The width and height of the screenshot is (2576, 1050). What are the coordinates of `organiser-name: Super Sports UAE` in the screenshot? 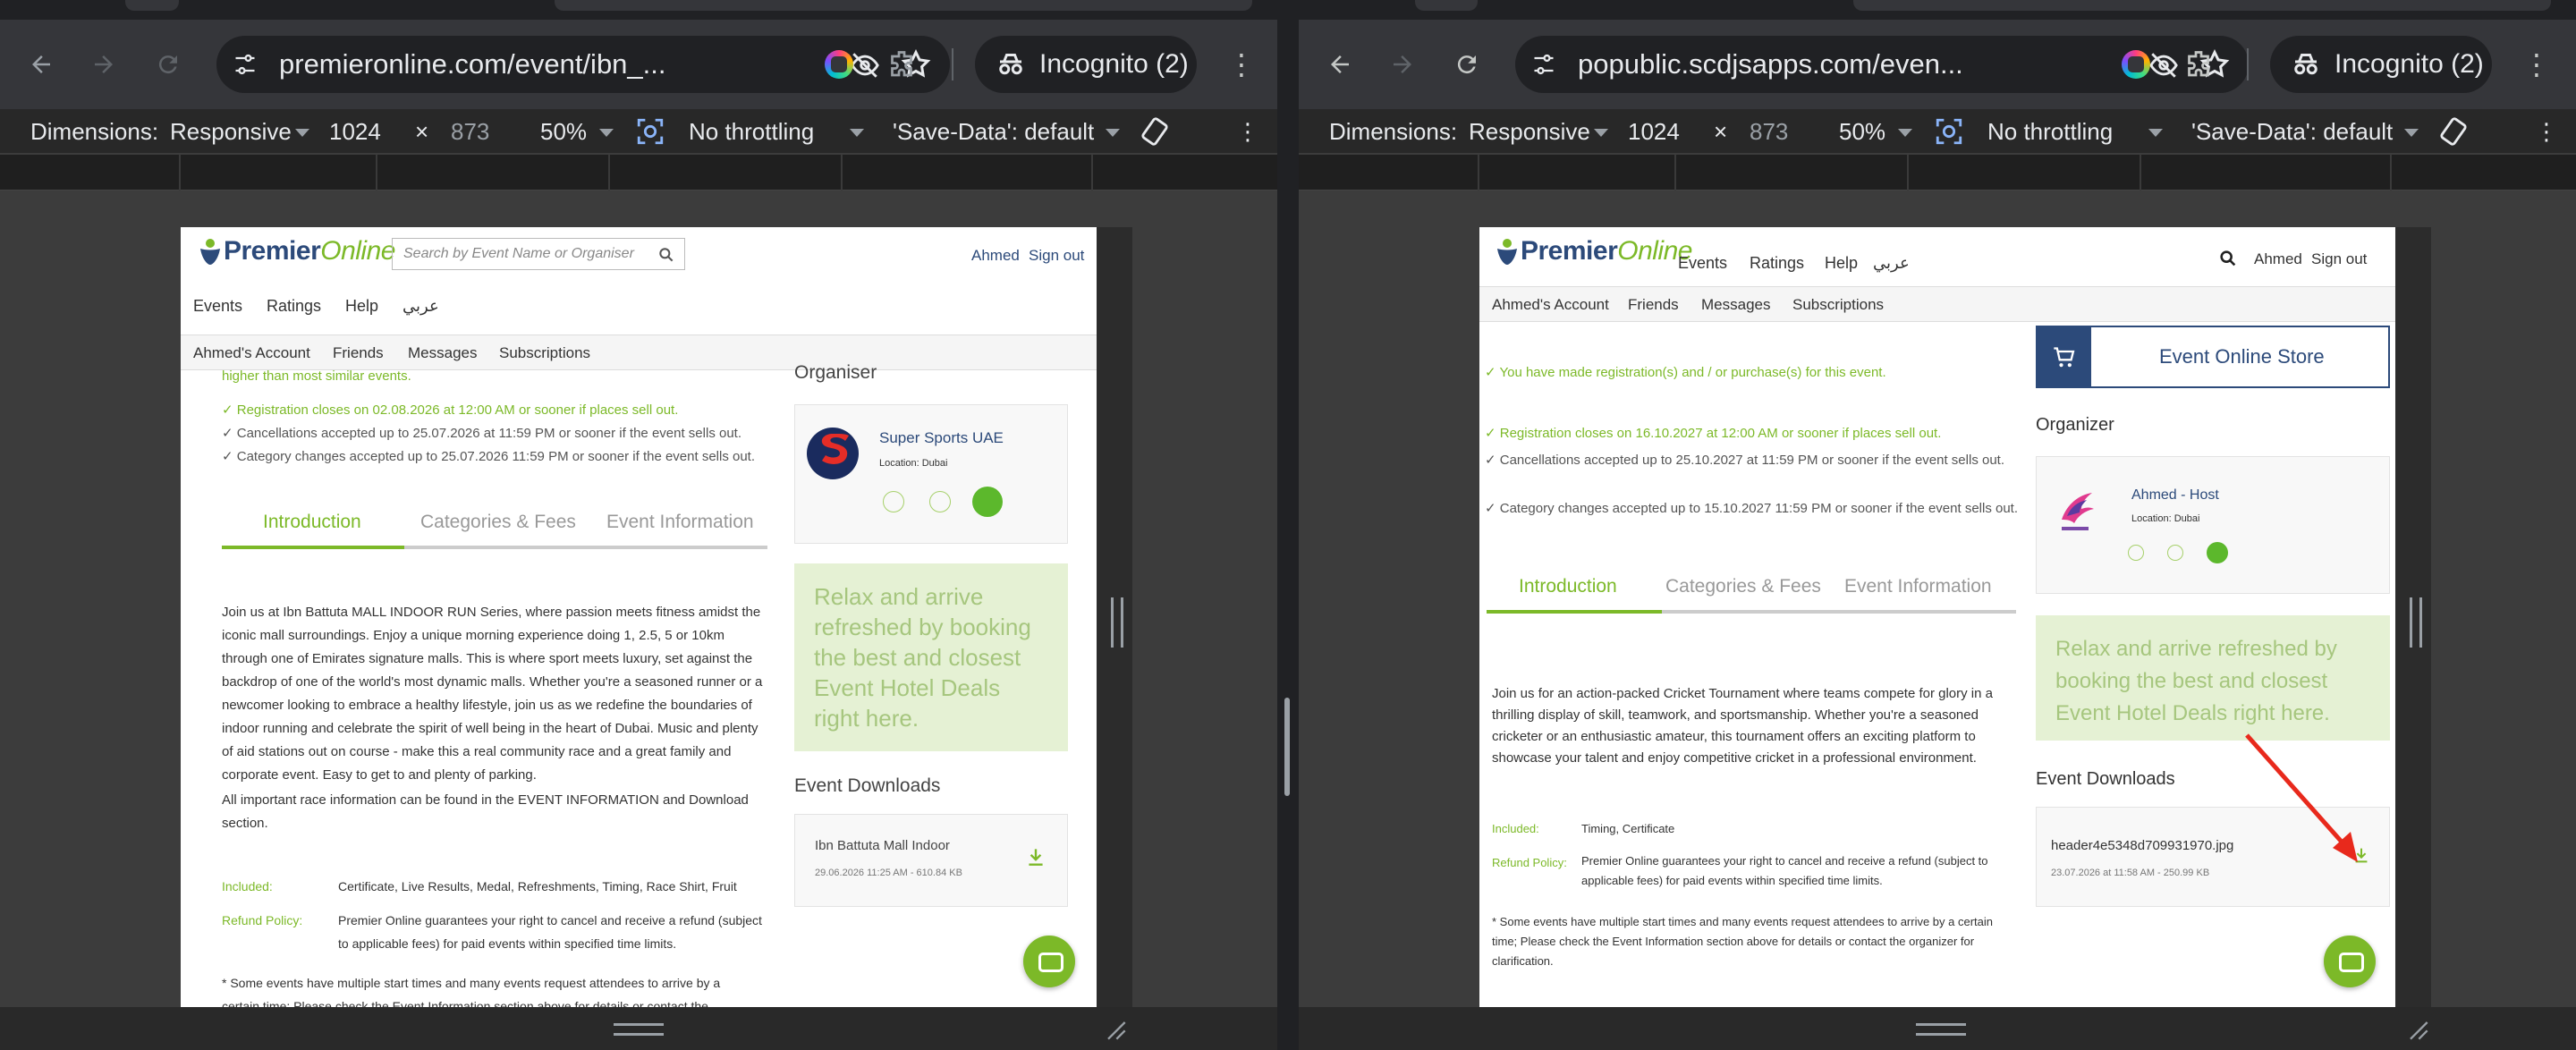 It's located at (941, 438).